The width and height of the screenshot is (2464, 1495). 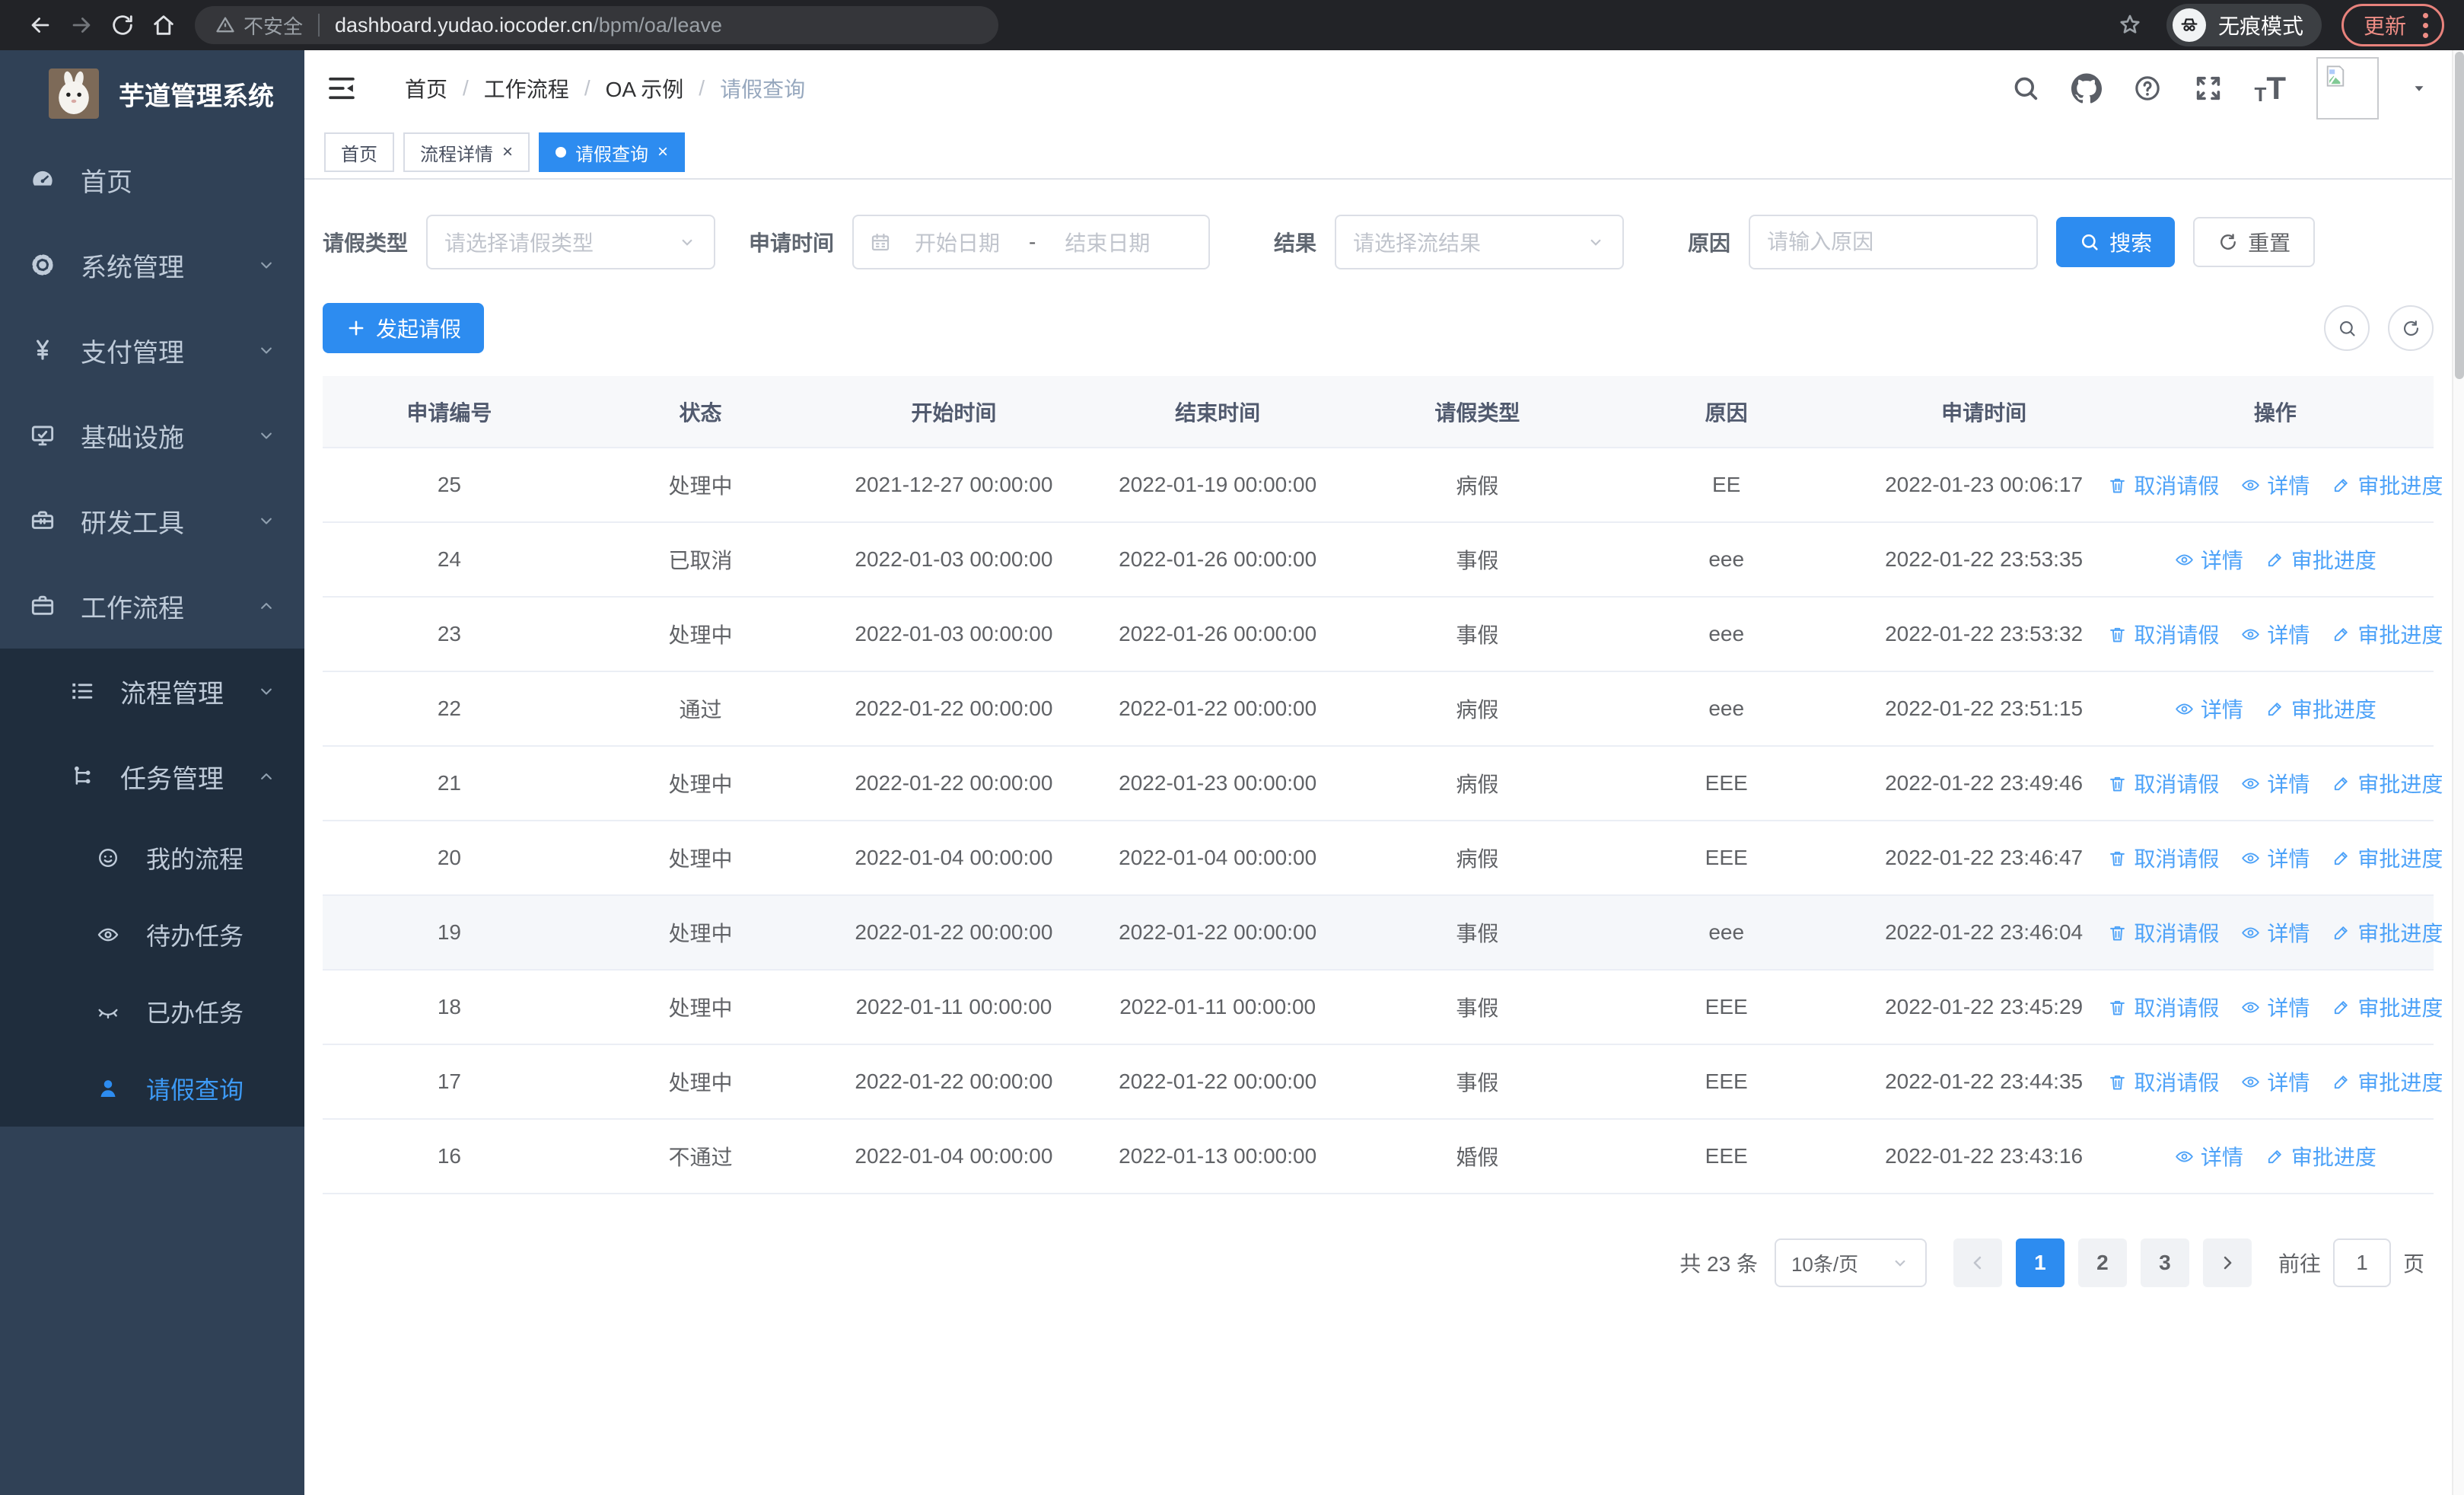 What do you see at coordinates (2102, 1262) in the screenshot?
I see `page-button-2: 2` at bounding box center [2102, 1262].